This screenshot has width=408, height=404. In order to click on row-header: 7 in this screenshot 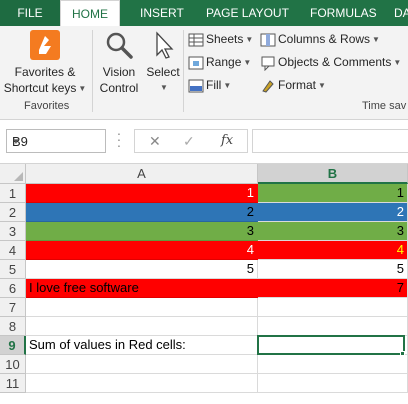, I will do `click(13, 307)`.